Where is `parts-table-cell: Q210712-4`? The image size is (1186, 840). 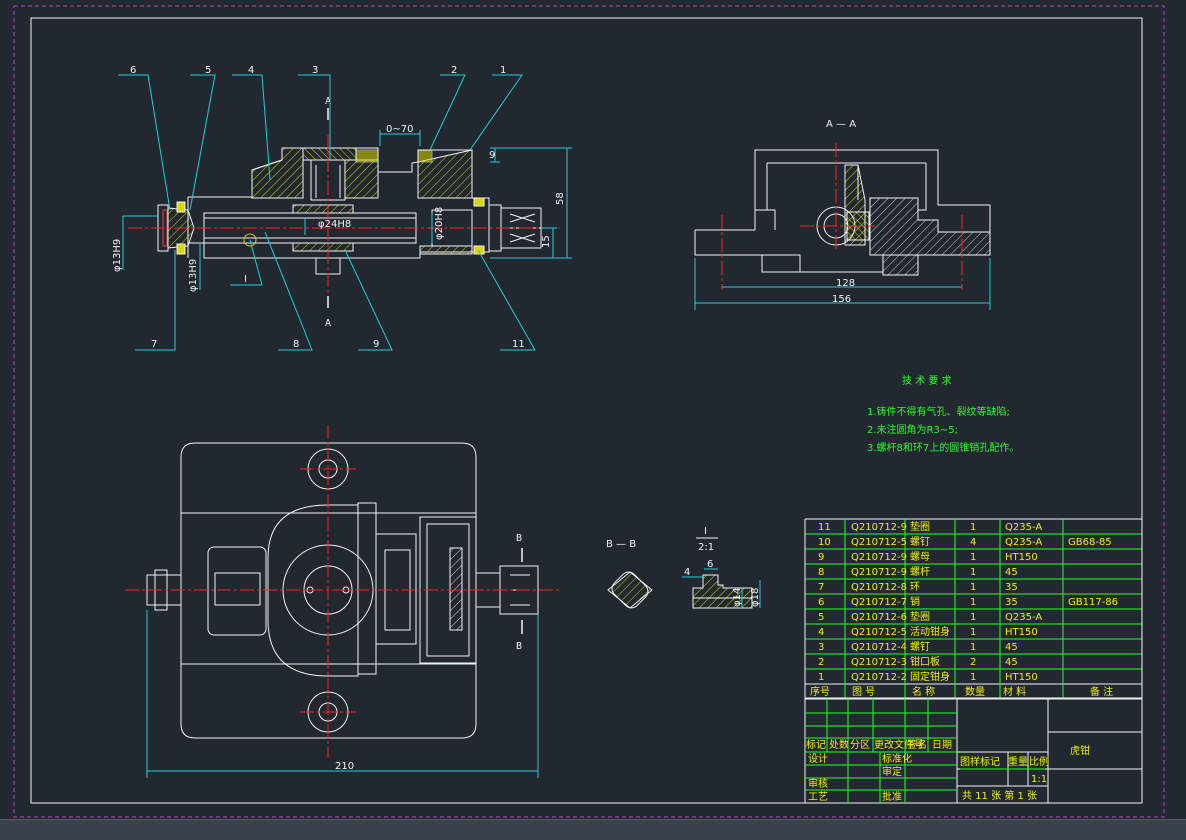
parts-table-cell: Q210712-4 is located at coordinates (879, 647).